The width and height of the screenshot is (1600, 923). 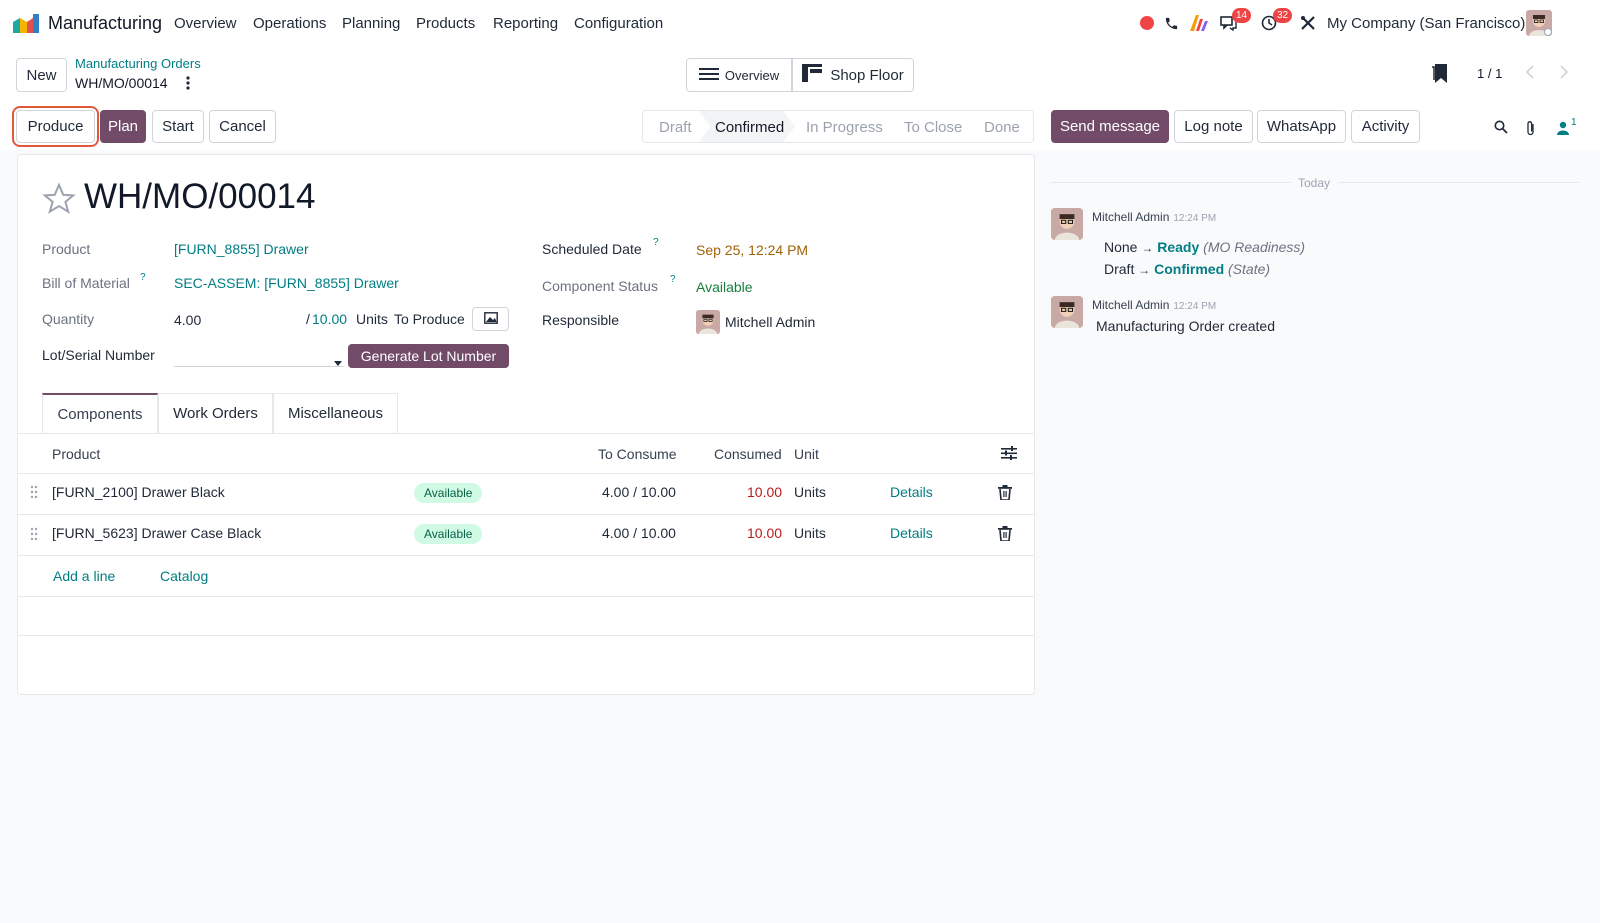 What do you see at coordinates (59, 199) in the screenshot?
I see `star-icon` at bounding box center [59, 199].